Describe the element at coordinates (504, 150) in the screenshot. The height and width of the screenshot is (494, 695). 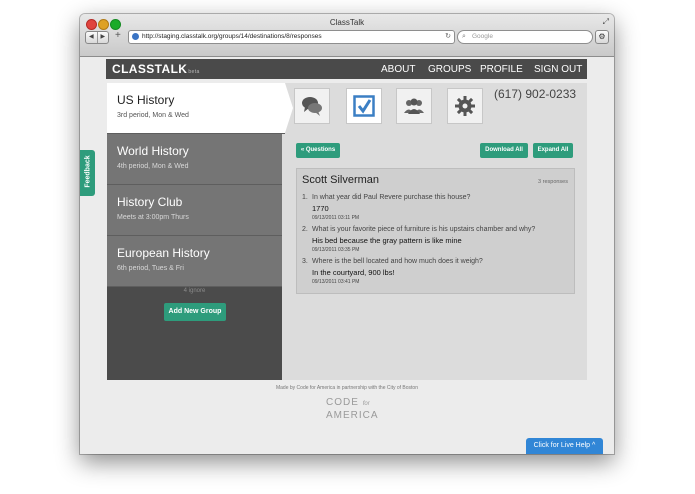
I see `download-all-button: Download All` at that location.